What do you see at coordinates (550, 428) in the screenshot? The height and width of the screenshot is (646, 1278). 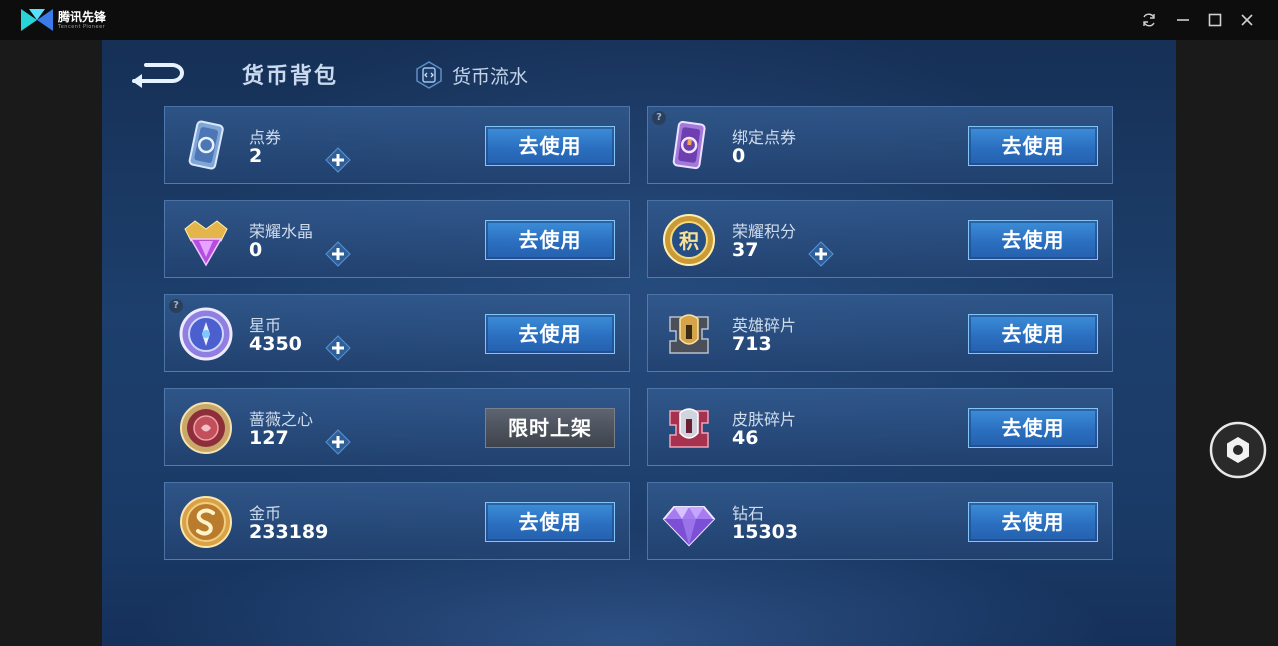 I see `limited-time-button: 限时上架` at bounding box center [550, 428].